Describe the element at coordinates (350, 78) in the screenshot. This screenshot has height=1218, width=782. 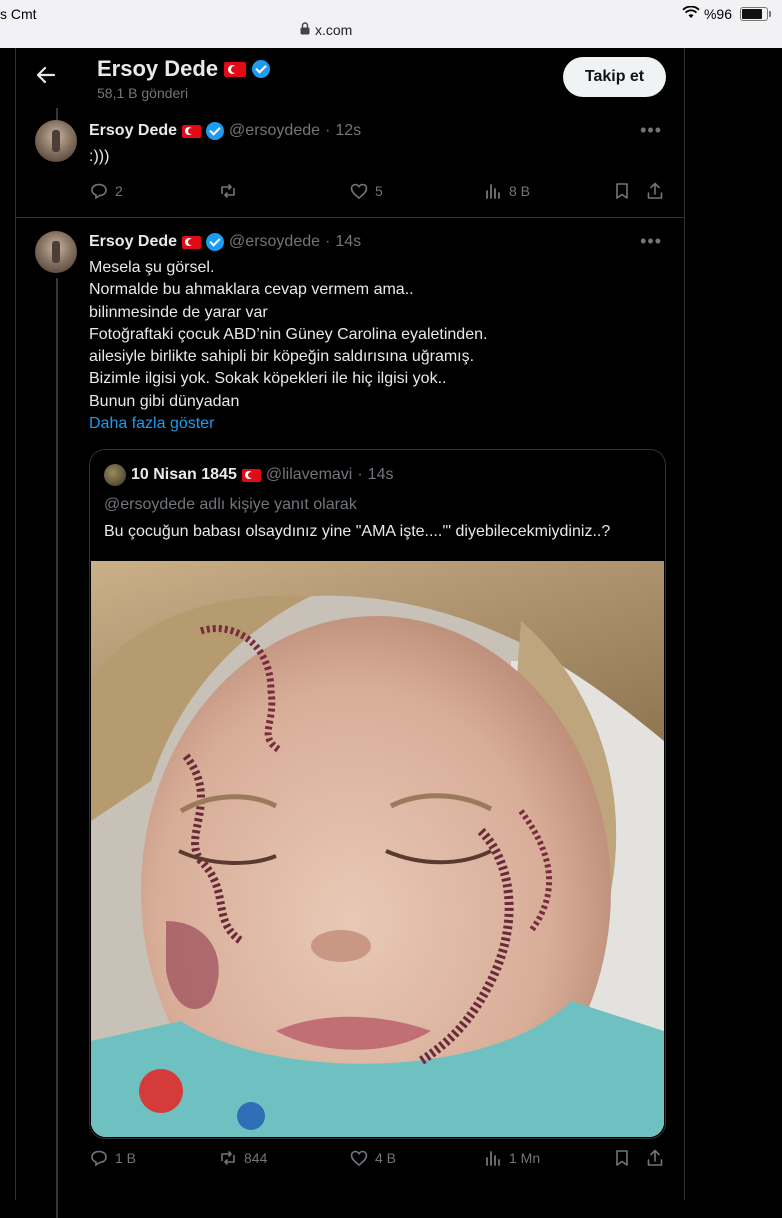
I see `profile-header: Ersoy Dede 58,1 B gönderi Takip et` at that location.